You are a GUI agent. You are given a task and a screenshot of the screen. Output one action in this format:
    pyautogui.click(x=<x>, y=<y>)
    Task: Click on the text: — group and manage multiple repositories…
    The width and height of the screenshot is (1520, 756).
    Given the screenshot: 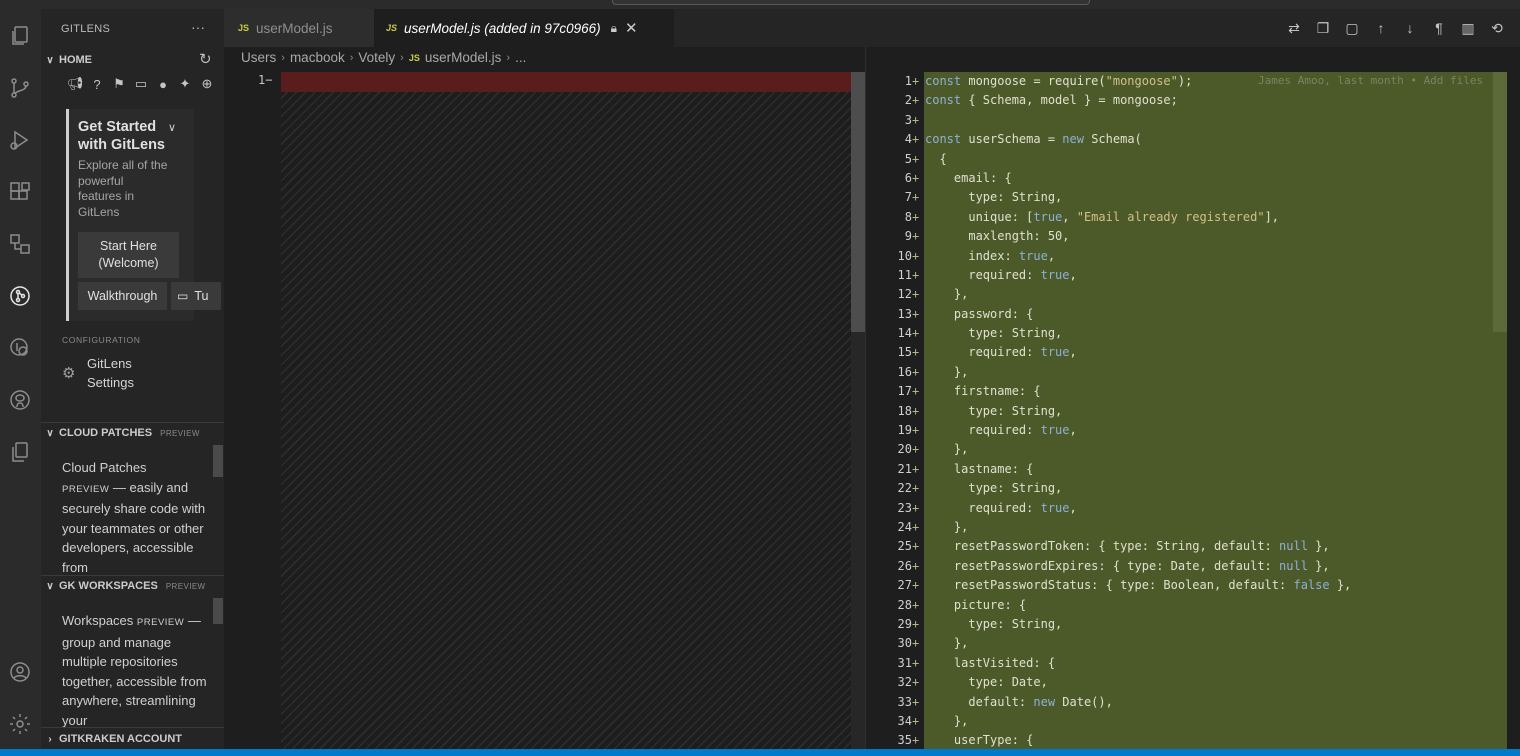 What is the action you would take?
    pyautogui.click(x=134, y=670)
    